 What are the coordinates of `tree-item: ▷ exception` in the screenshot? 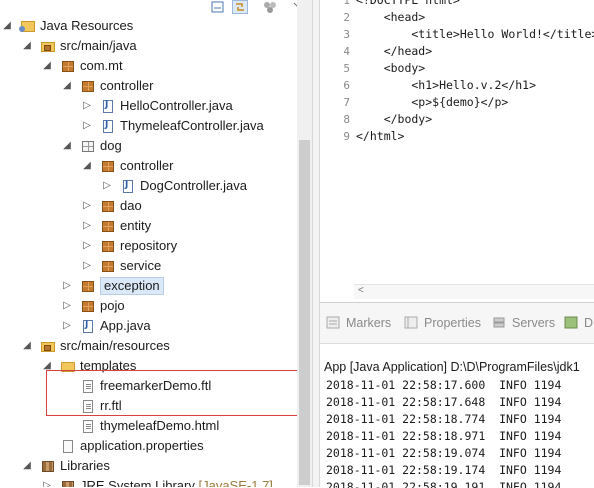 It's located at (150, 286).